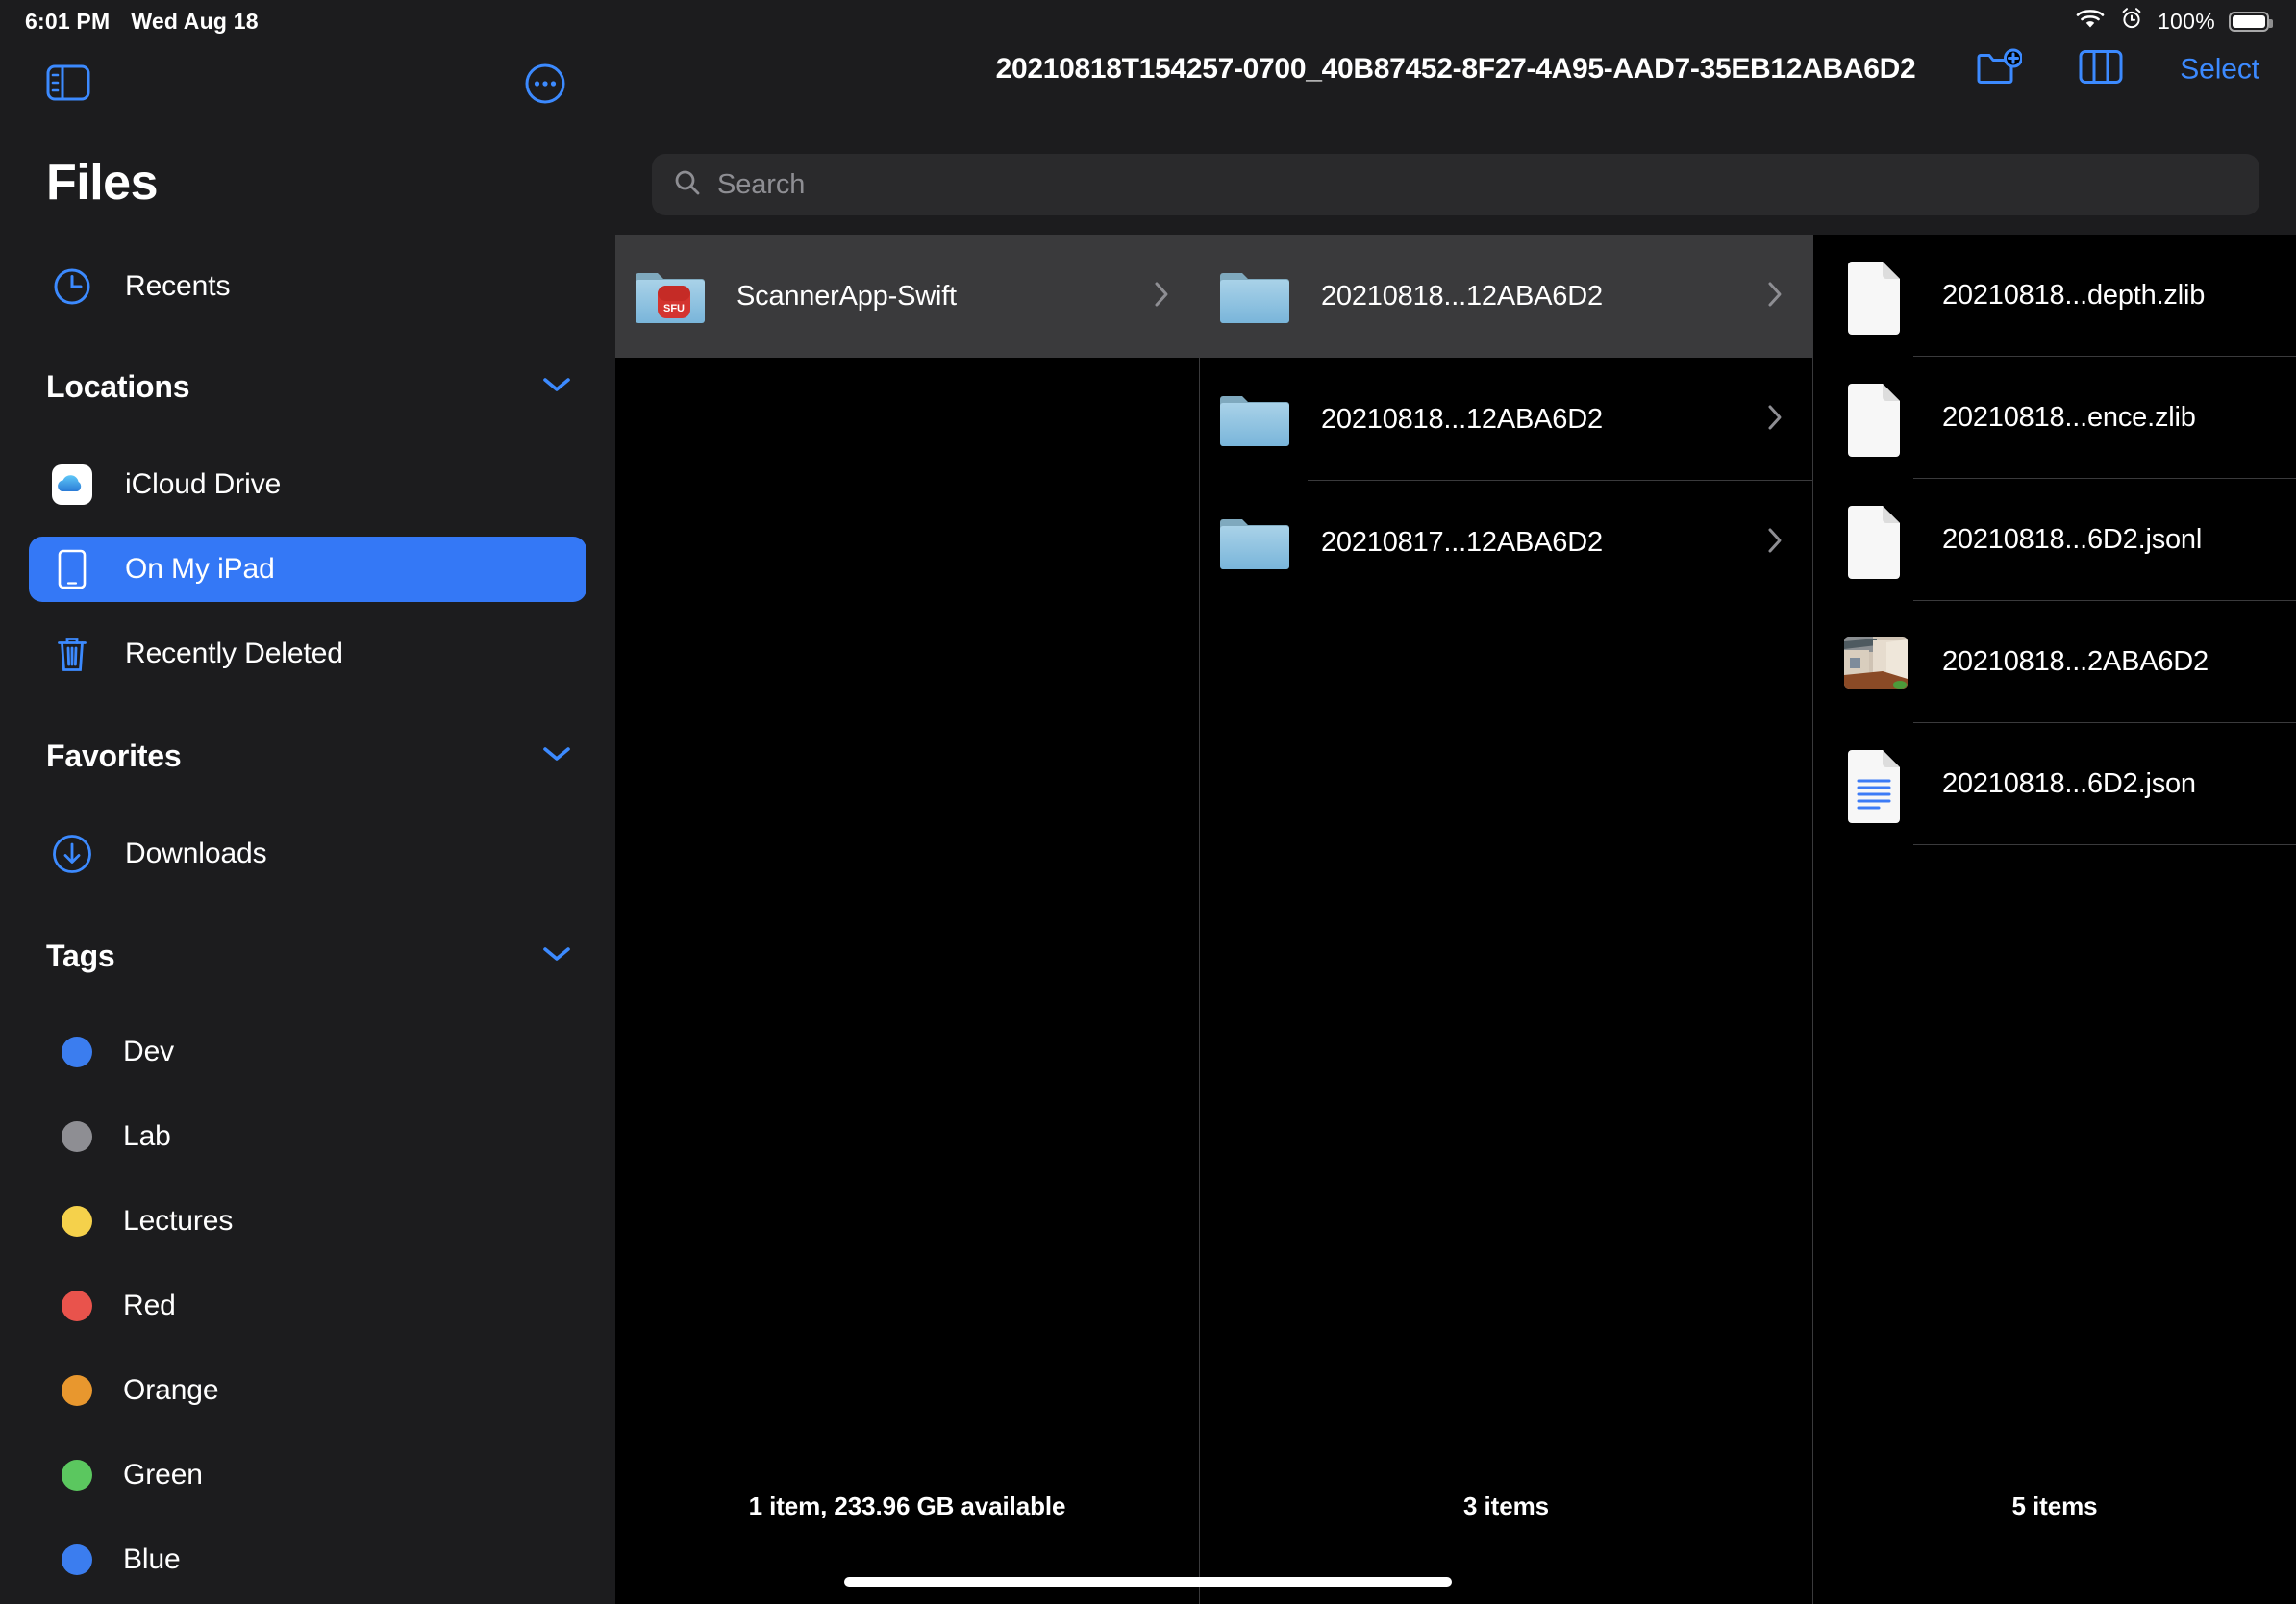 This screenshot has width=2296, height=1604. I want to click on section-title: Locations, so click(118, 386).